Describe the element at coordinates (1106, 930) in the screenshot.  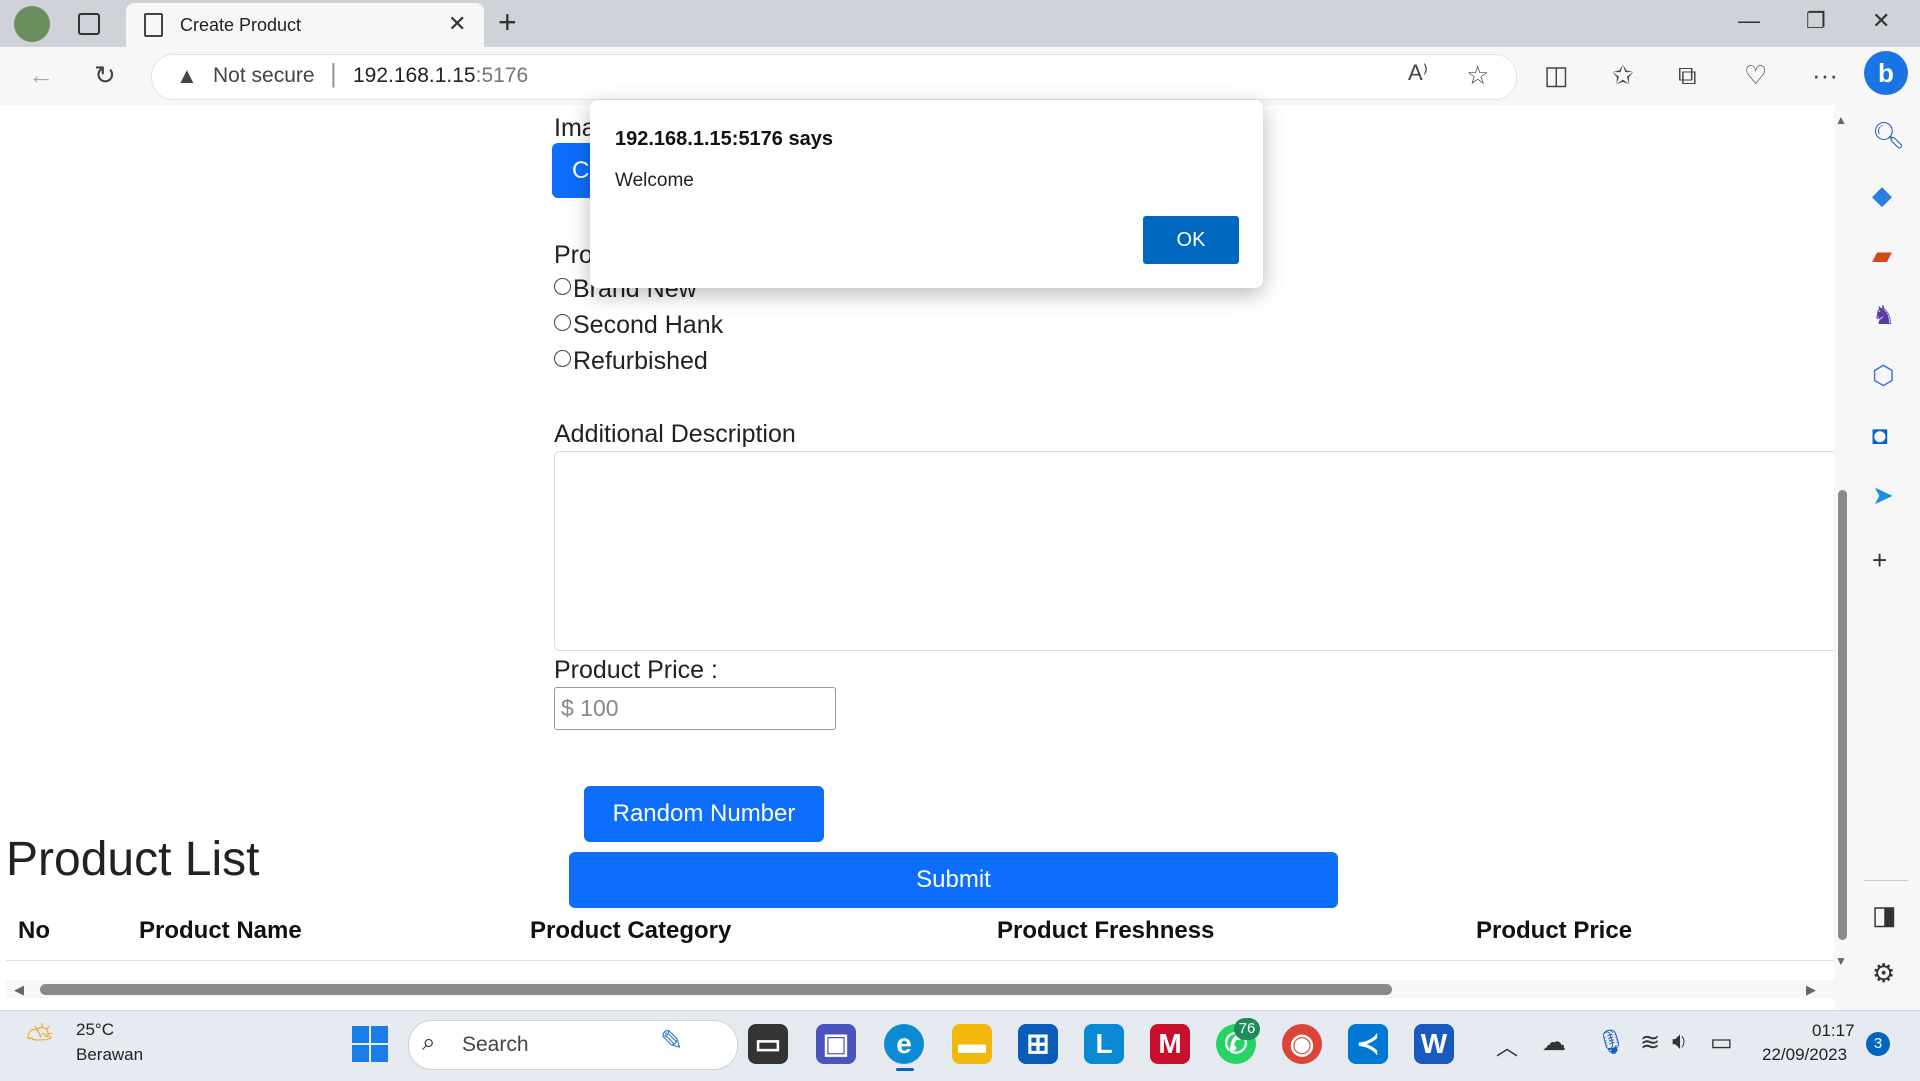
I see `column-header-product-freshness: Product Freshness` at that location.